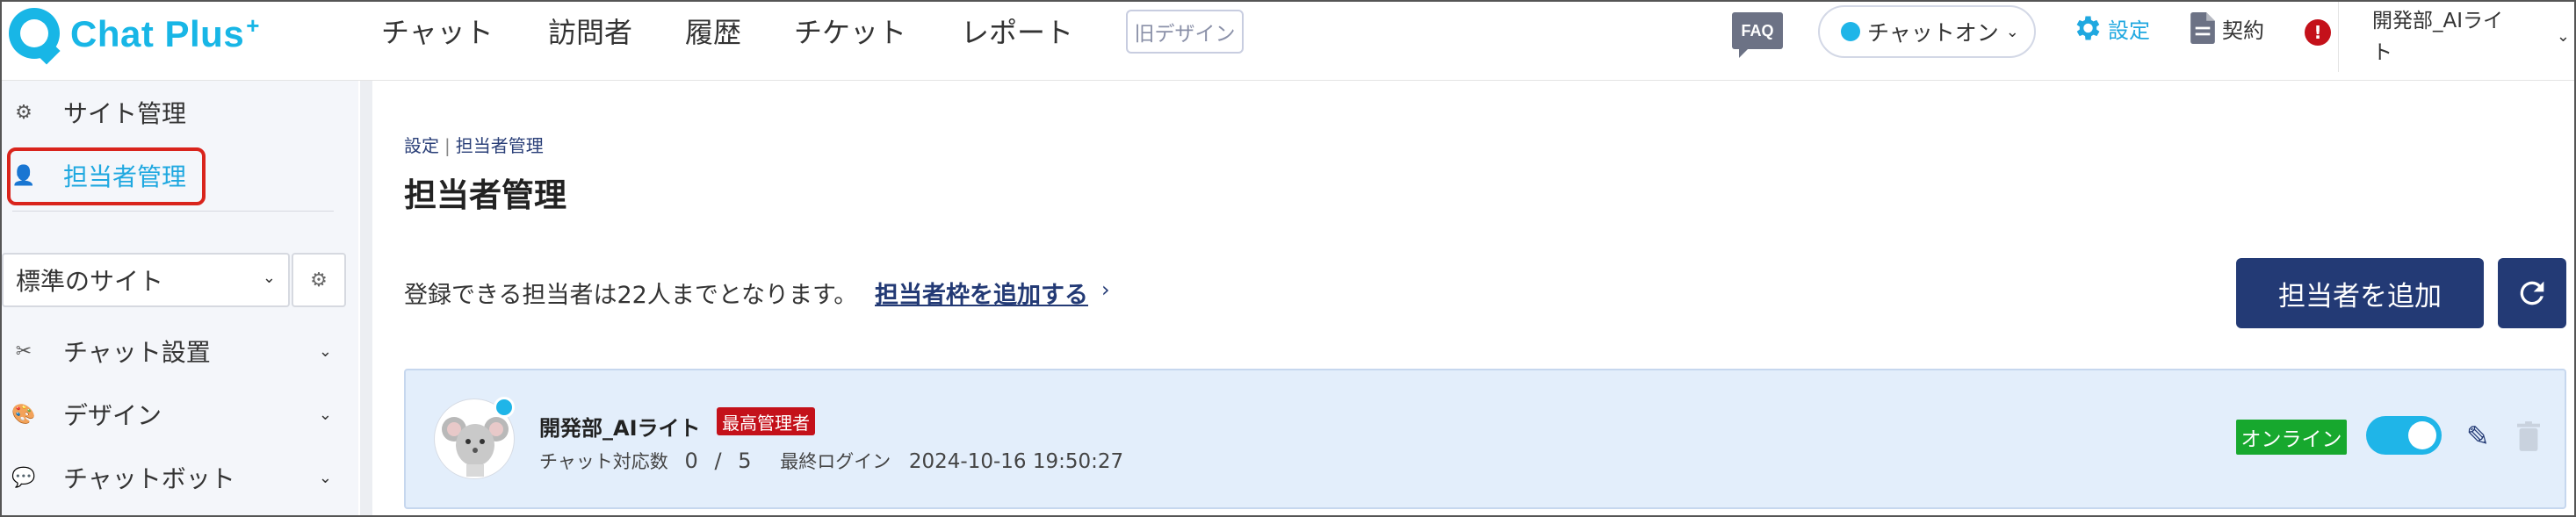  What do you see at coordinates (850, 32) in the screenshot?
I see `nav-tickets: チケット` at bounding box center [850, 32].